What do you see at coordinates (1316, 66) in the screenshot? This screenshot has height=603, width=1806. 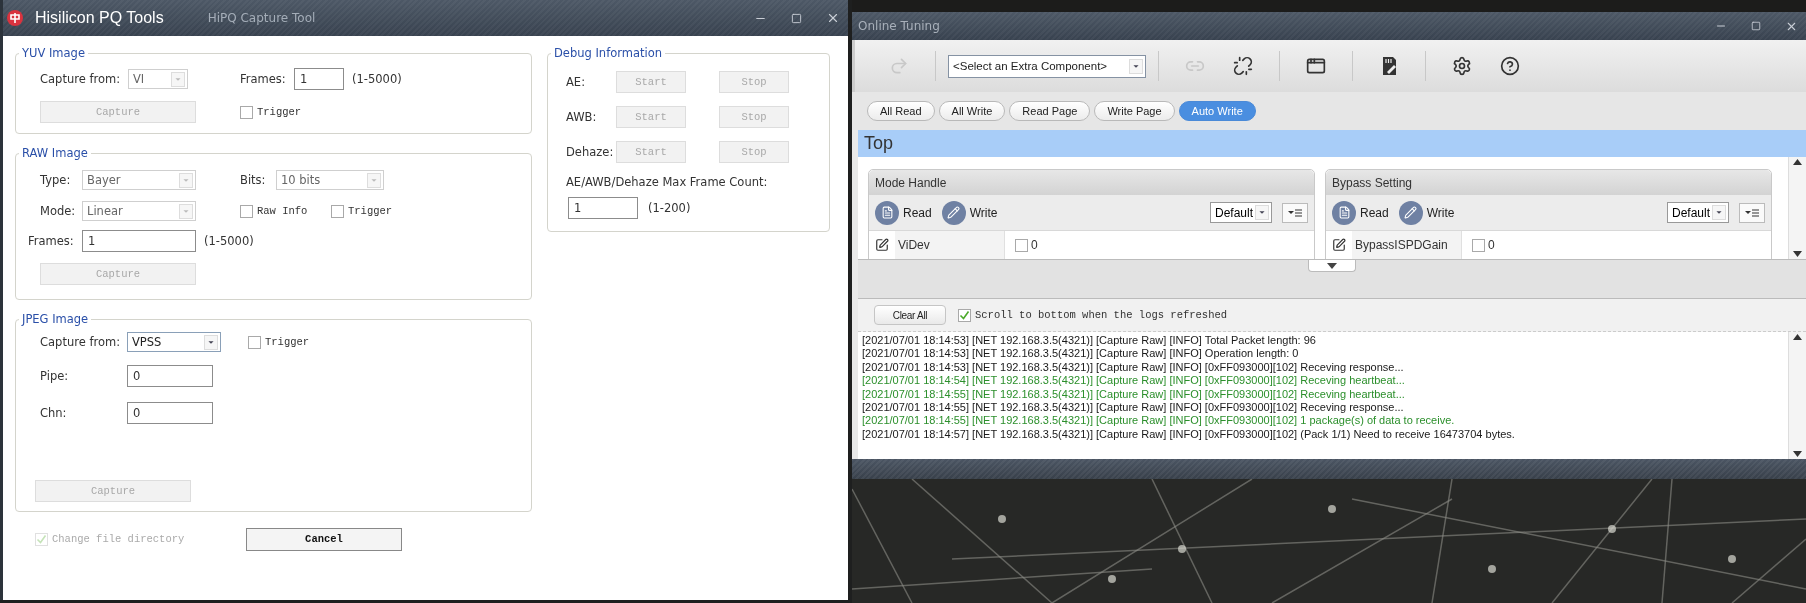 I see `window-icon` at bounding box center [1316, 66].